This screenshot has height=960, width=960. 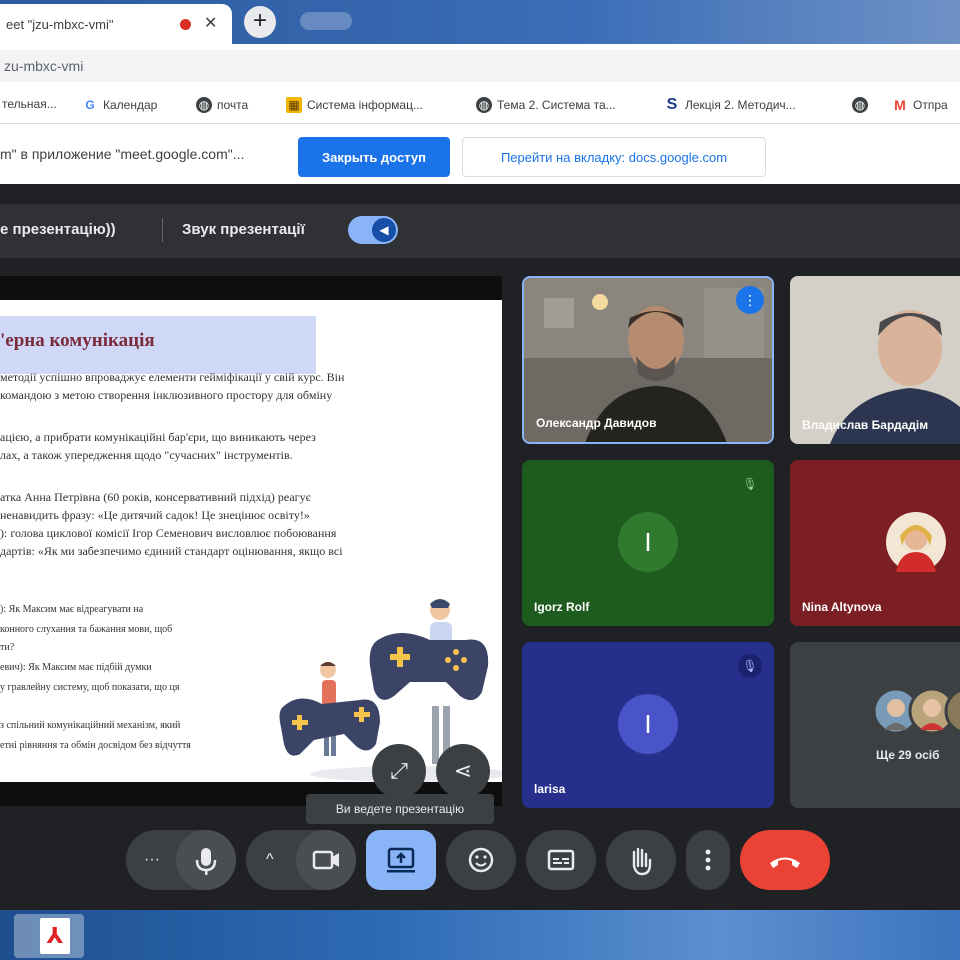 I want to click on camera-control-group: ^, so click(x=301, y=860).